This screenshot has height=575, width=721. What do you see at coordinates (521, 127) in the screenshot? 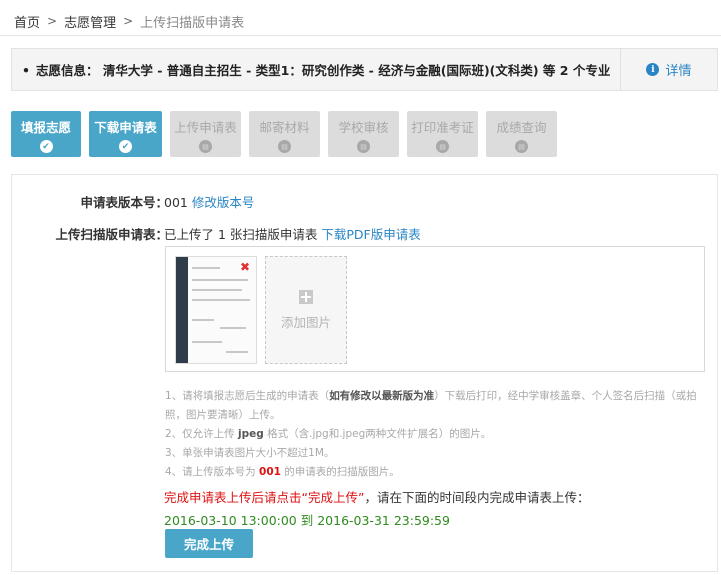
I see `step-label: 成绩查询` at bounding box center [521, 127].